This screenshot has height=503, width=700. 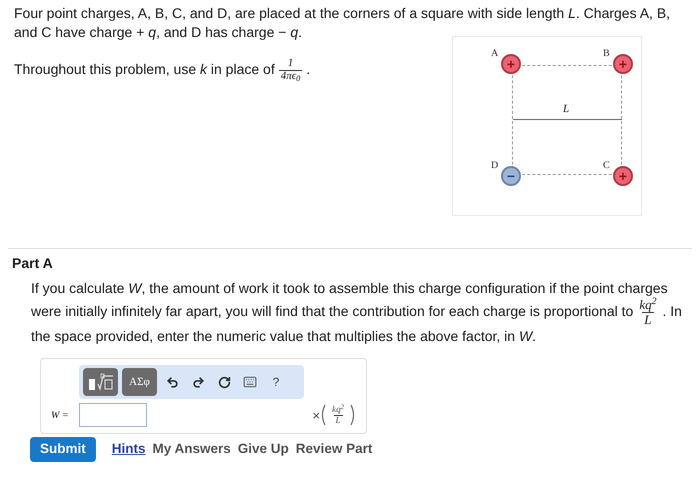 I want to click on templates-button, so click(x=100, y=382).